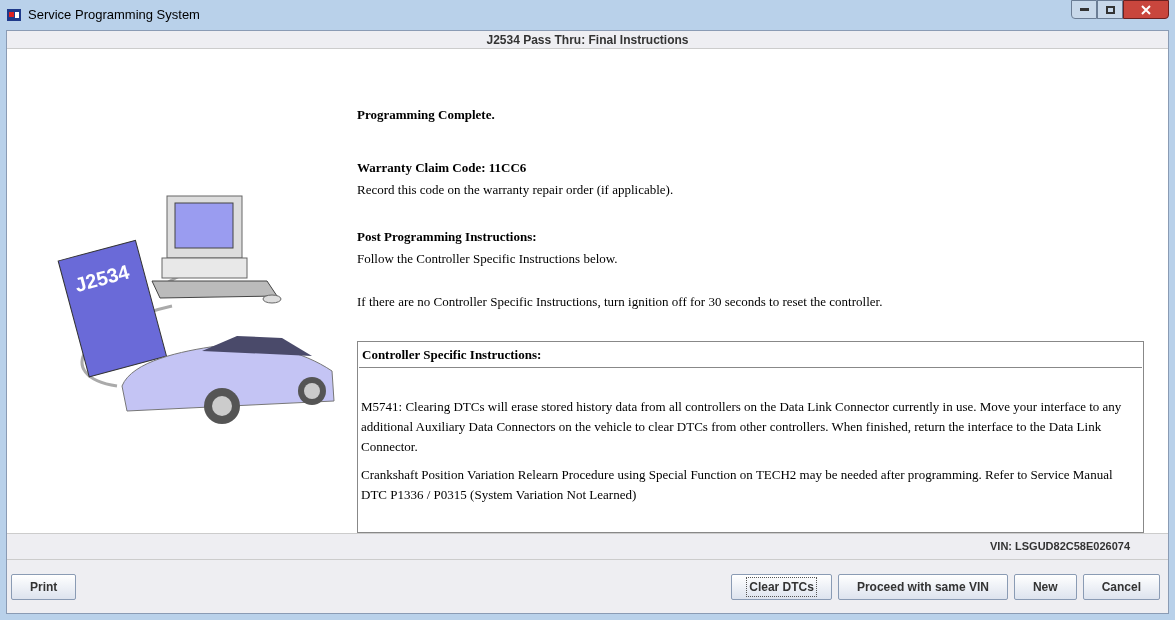  I want to click on warranty-text: Record this code on the warranty repair order (if applicable)., so click(516, 190).